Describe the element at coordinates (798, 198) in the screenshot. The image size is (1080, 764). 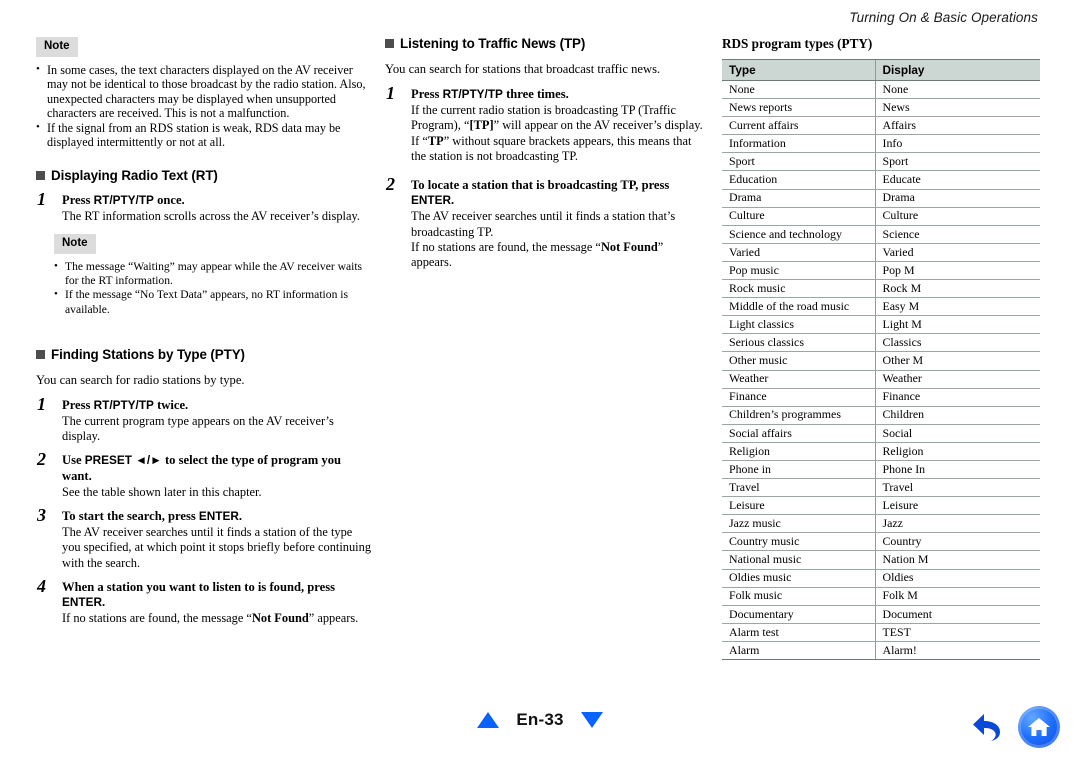
I see `table-cell-type: Drama` at that location.